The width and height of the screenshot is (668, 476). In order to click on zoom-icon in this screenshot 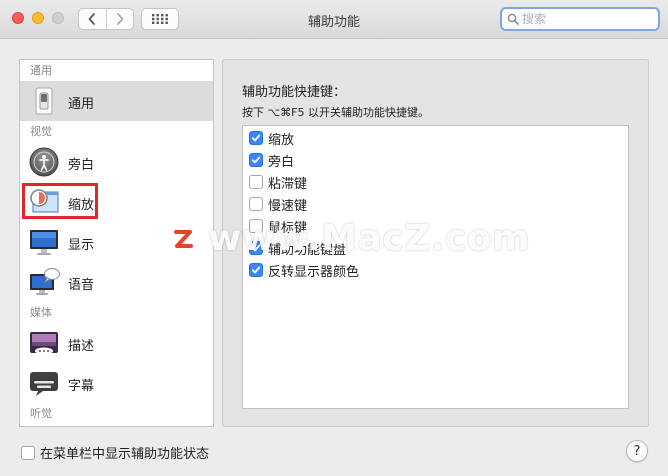, I will do `click(44, 201)`.